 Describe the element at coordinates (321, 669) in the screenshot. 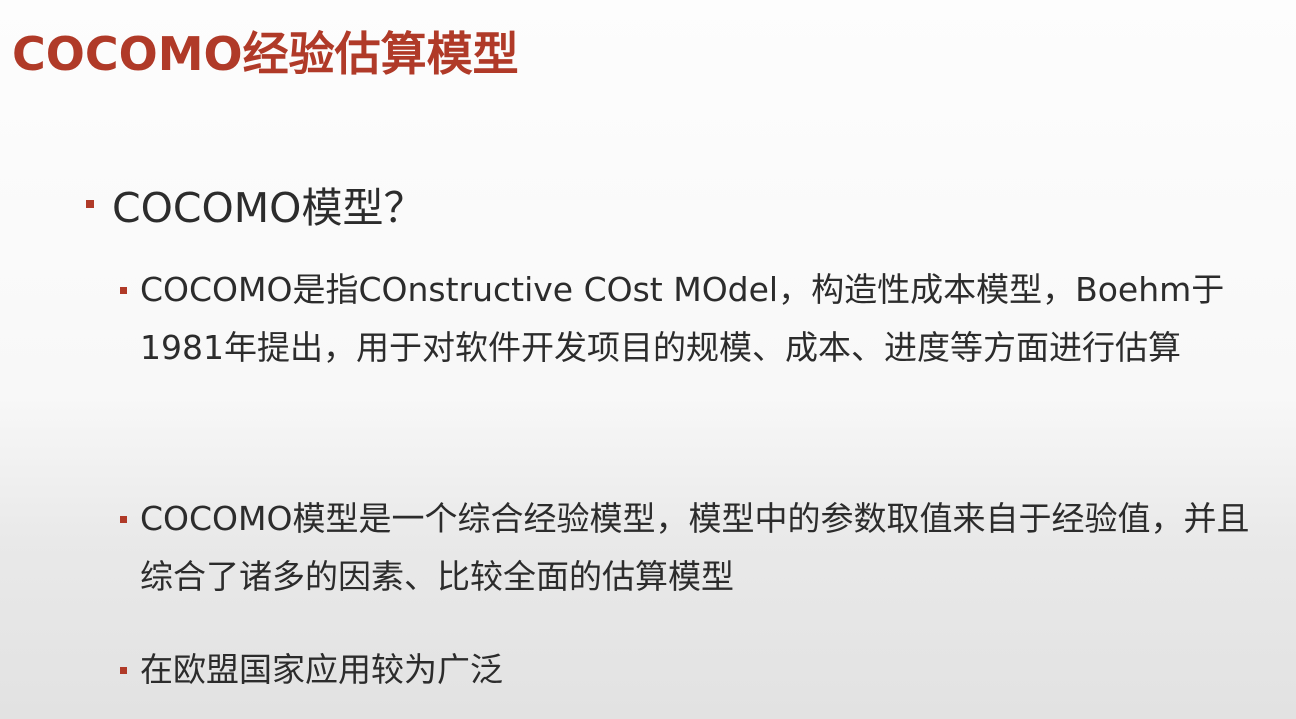

I see `sub-bullet-text: 在欧盟国家应用较为广泛` at that location.